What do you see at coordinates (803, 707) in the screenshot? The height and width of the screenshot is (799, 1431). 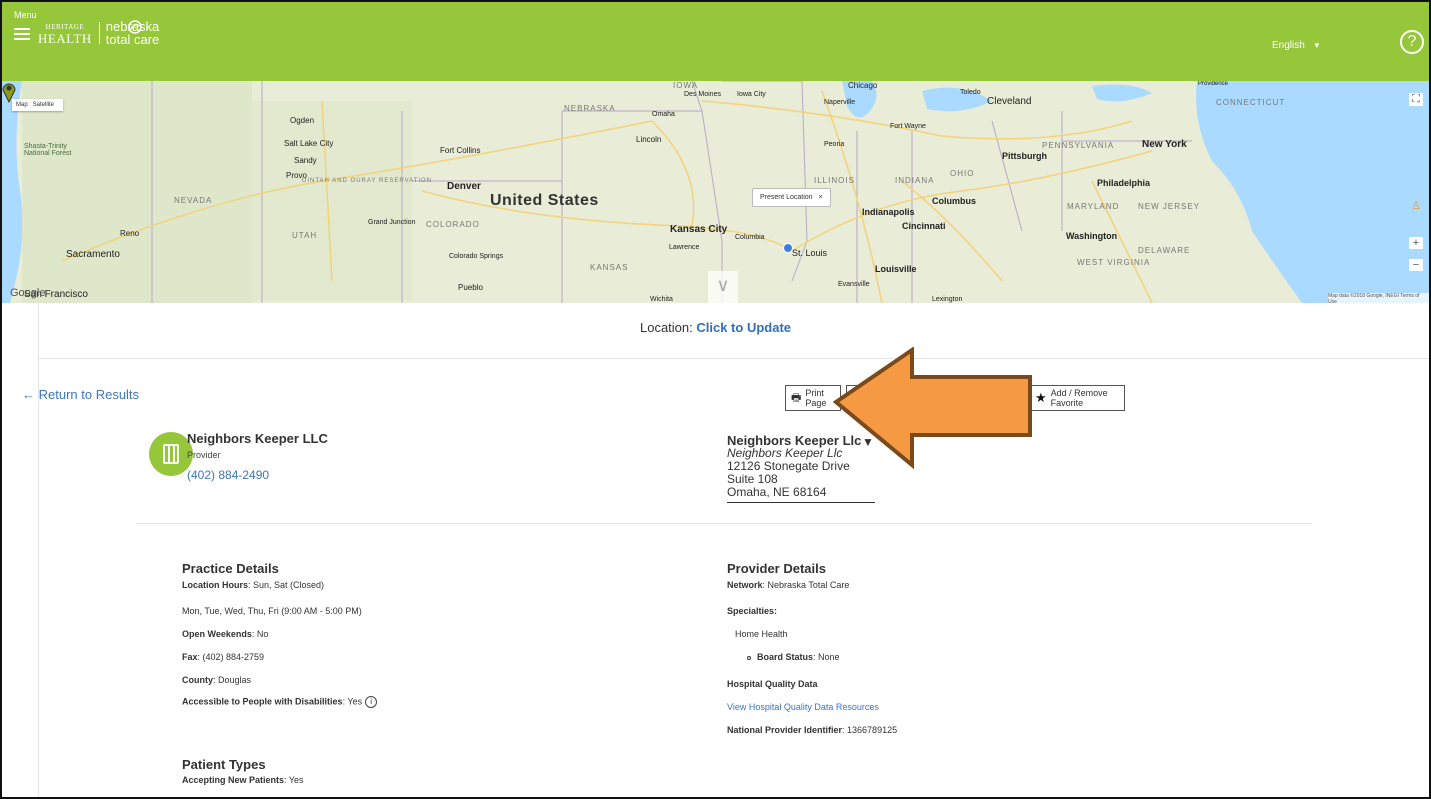 I see `hospital-quality-link: View Hospital Quality Data Resources` at bounding box center [803, 707].